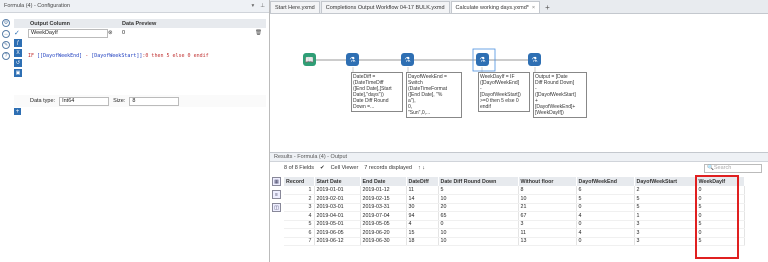 Image resolution: width=768 pixels, height=262 pixels. What do you see at coordinates (18, 63) in the screenshot?
I see `history-icon: ↺` at bounding box center [18, 63].